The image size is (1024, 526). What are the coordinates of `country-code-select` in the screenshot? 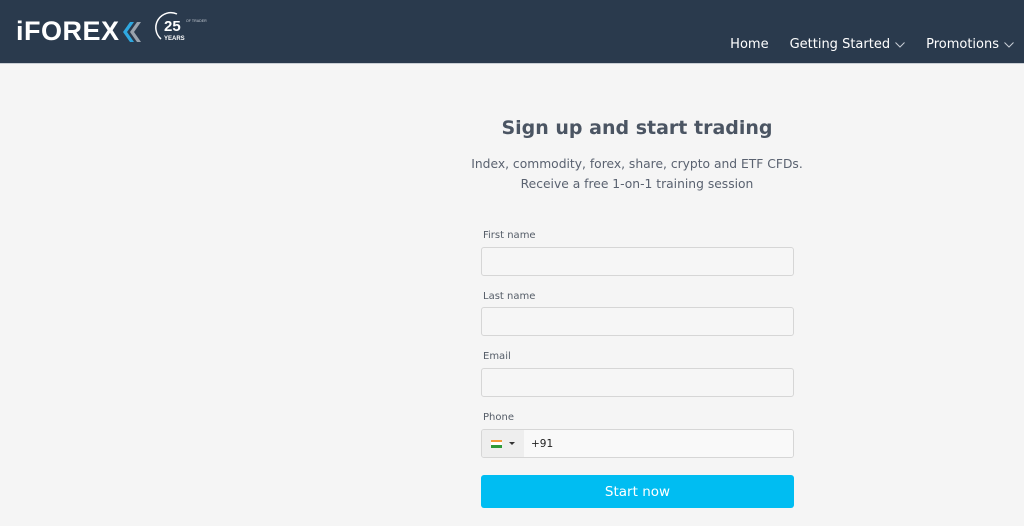 It's located at (503, 443).